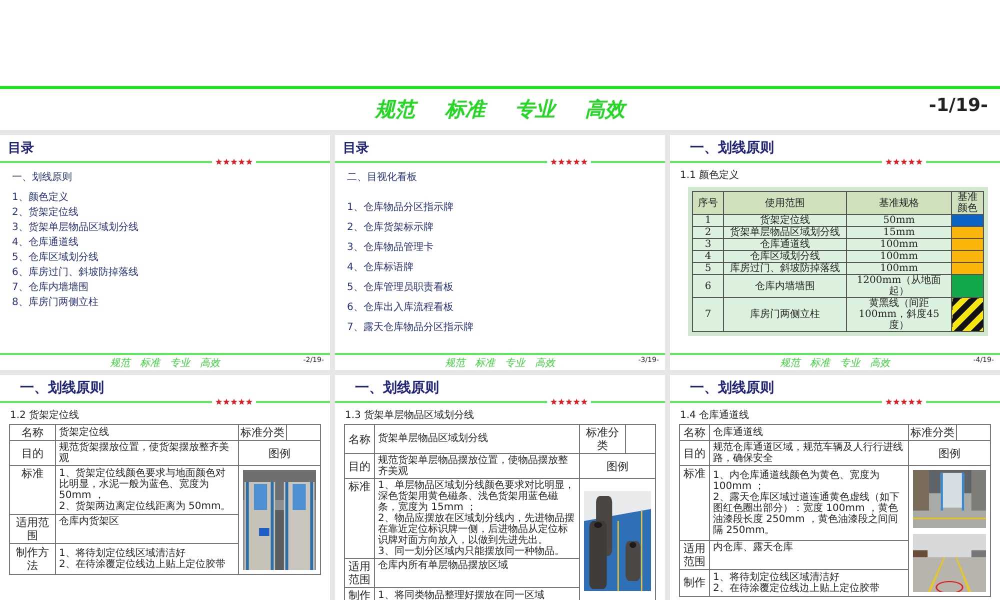 The height and width of the screenshot is (600, 1000). What do you see at coordinates (33, 559) in the screenshot?
I see `row-label: 制作方法` at bounding box center [33, 559].